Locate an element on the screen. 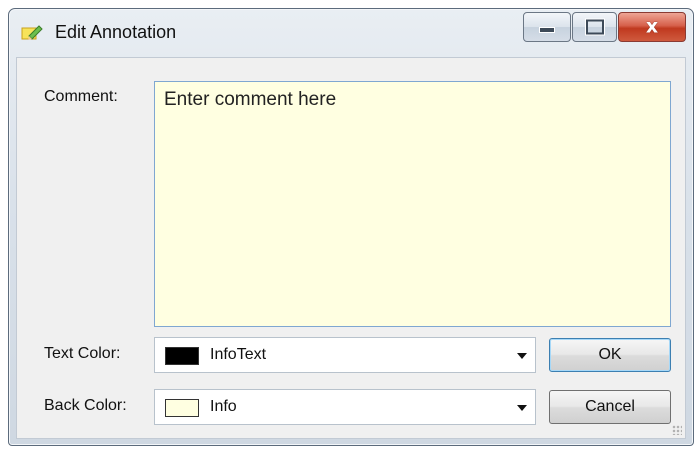 The image size is (696, 451). text-color-label: Text Color: is located at coordinates (82, 353).